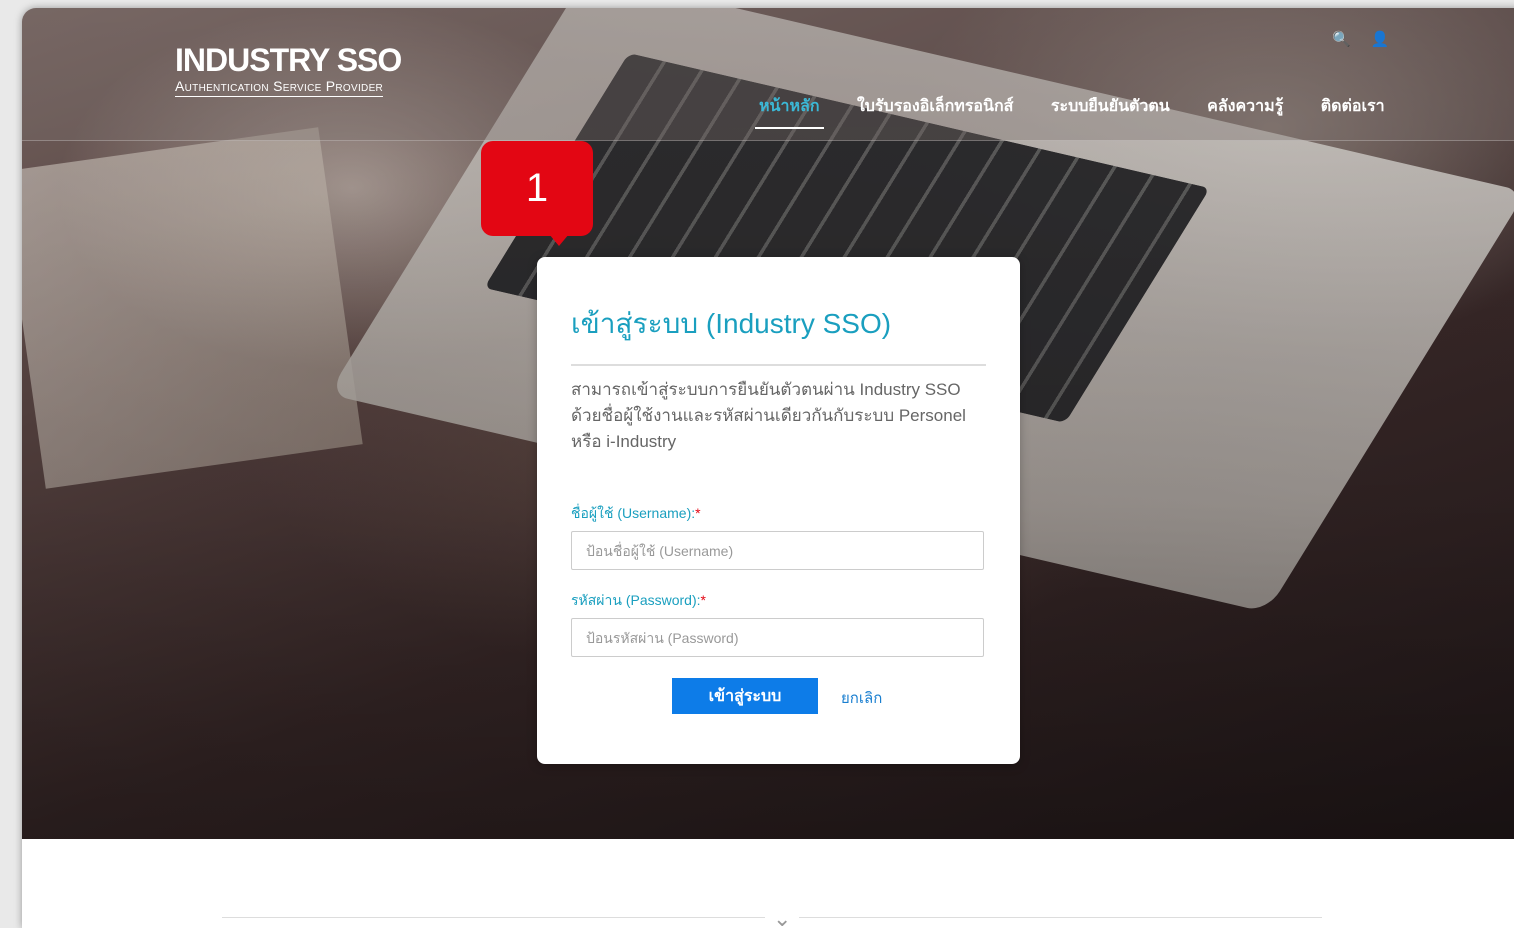  I want to click on login-button: เข้าสู่ระบบ, so click(745, 696).